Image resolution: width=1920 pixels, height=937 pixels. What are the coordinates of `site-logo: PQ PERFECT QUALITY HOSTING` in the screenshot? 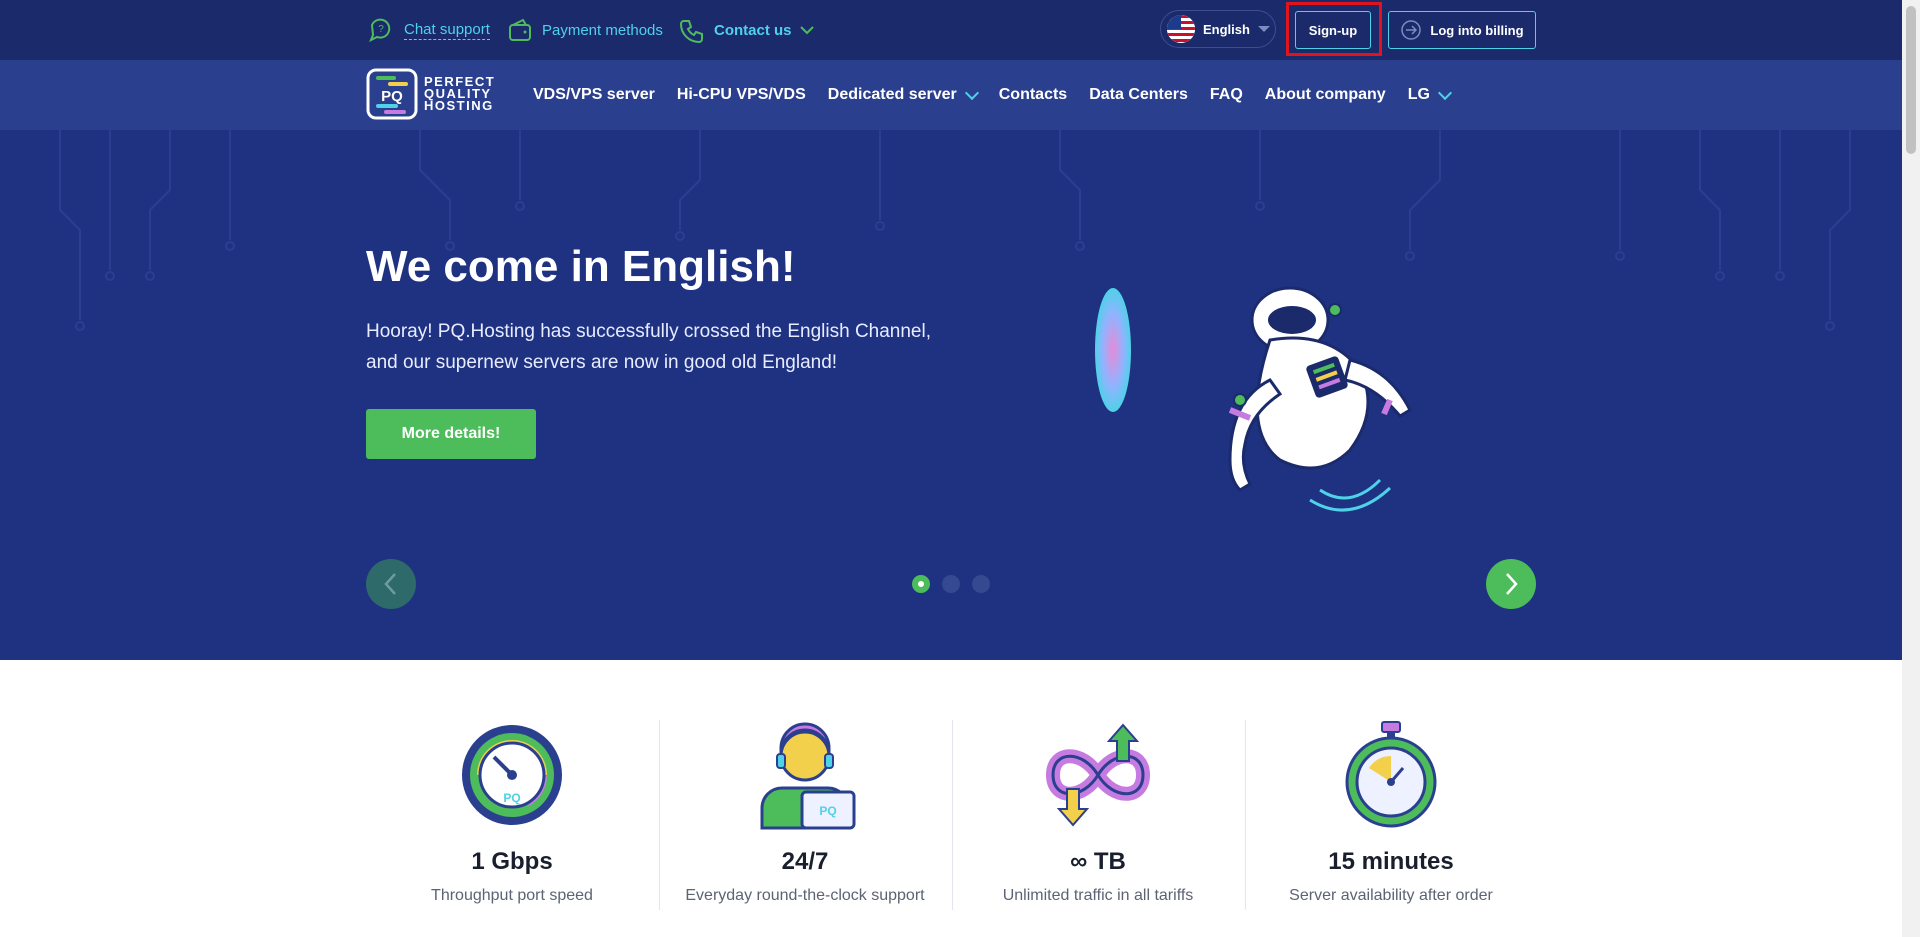 It's located at (430, 94).